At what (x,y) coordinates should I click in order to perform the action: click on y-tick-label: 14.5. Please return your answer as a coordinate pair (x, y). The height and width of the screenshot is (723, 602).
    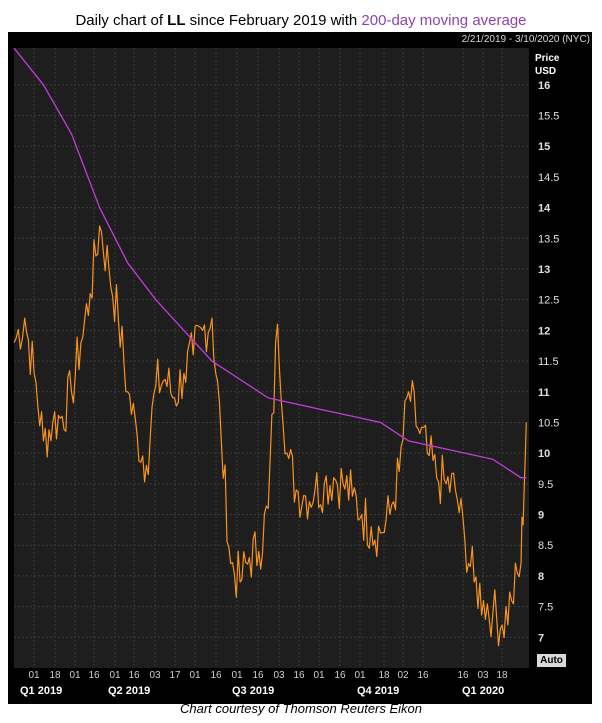
    Looking at the image, I should click on (548, 178).